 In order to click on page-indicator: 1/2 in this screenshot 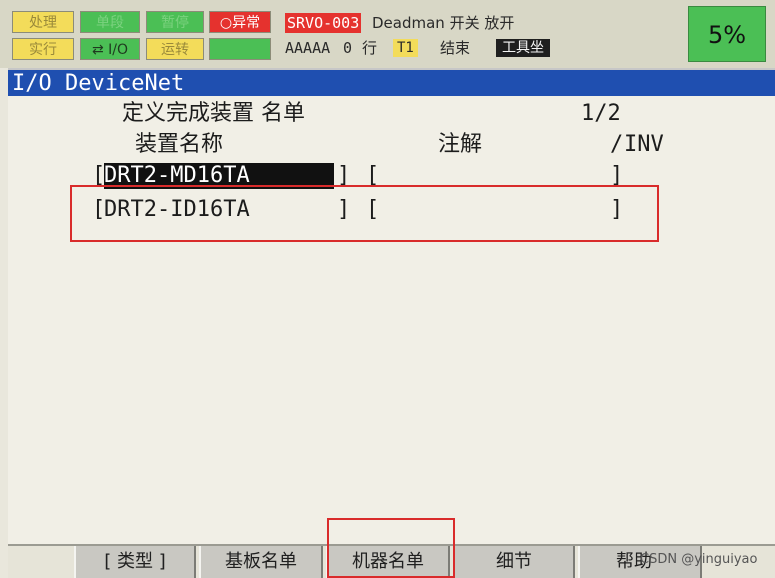, I will do `click(601, 113)`.